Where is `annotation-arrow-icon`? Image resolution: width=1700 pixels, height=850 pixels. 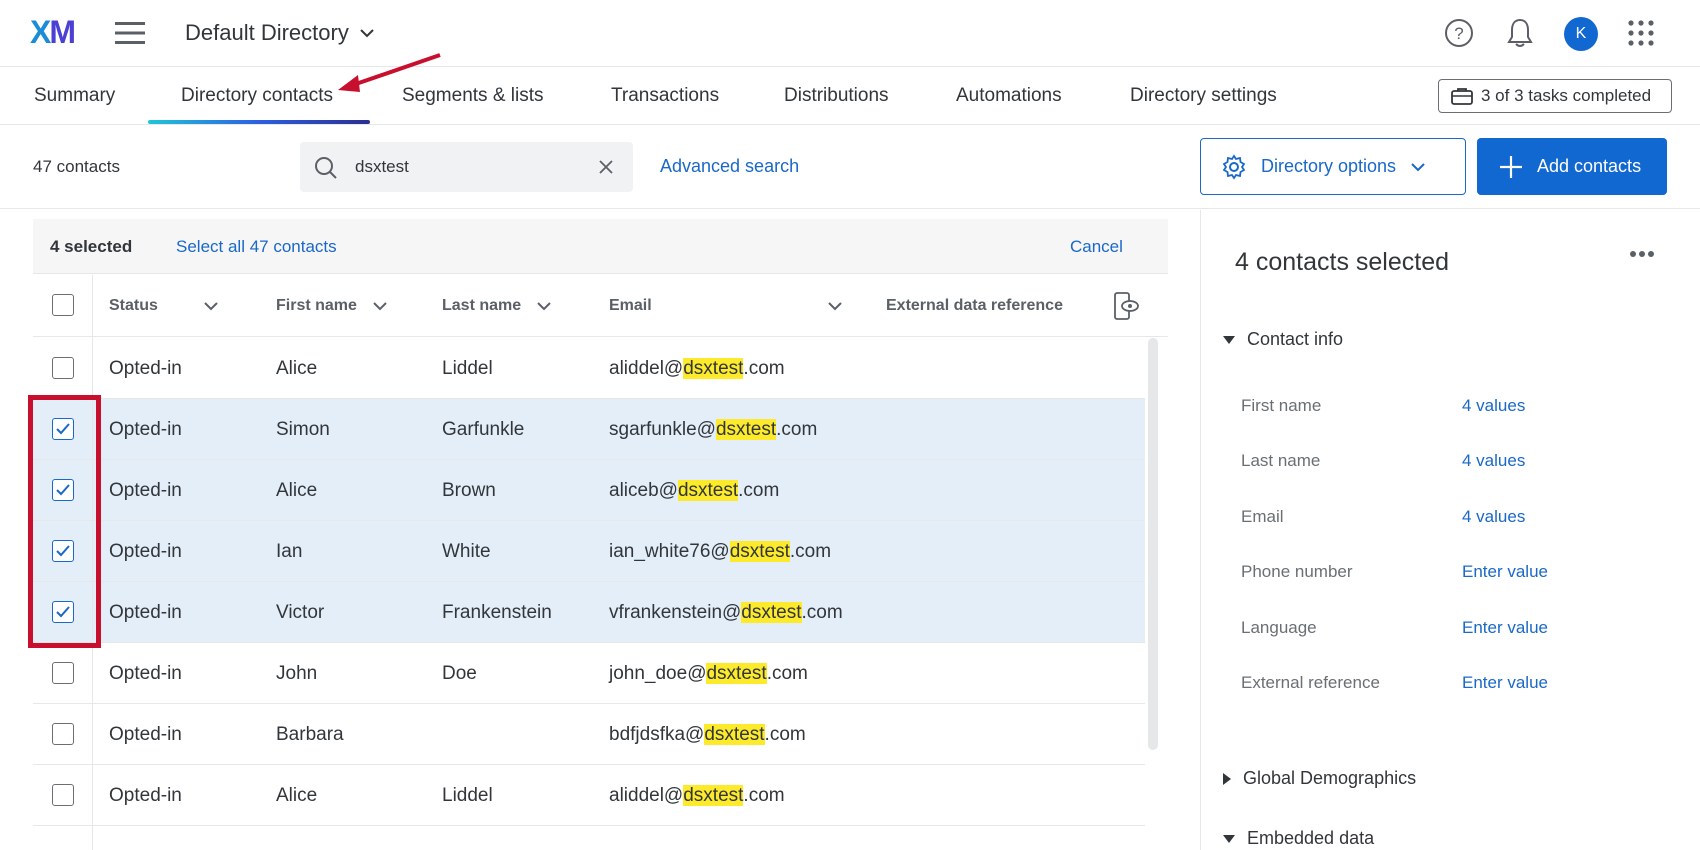
annotation-arrow-icon is located at coordinates (389, 72).